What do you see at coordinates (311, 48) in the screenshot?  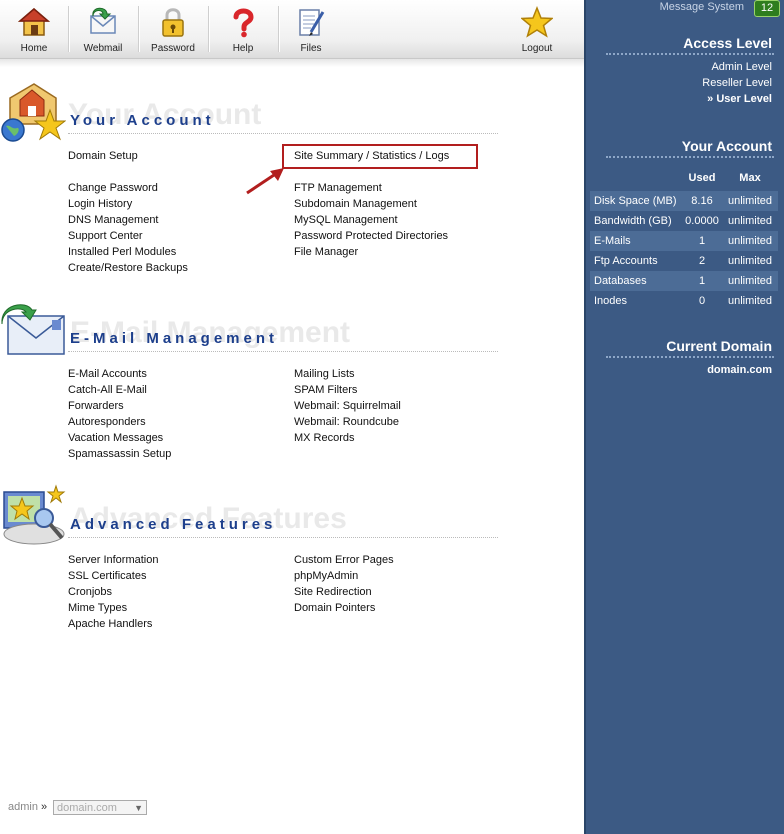 I see `files-label: Files` at bounding box center [311, 48].